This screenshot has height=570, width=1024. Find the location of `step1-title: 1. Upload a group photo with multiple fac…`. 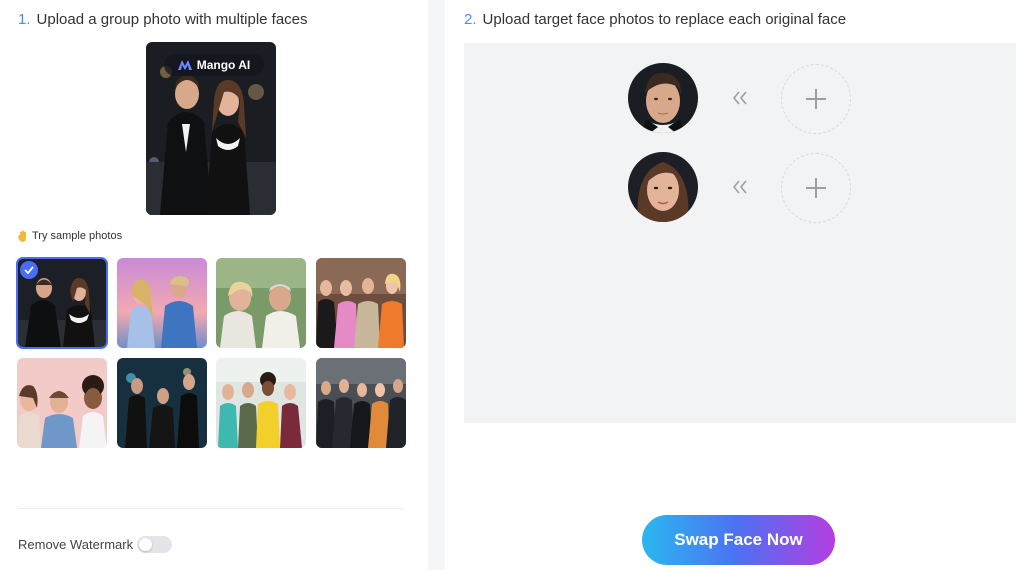

step1-title: 1. Upload a group photo with multiple fac… is located at coordinates (163, 19).